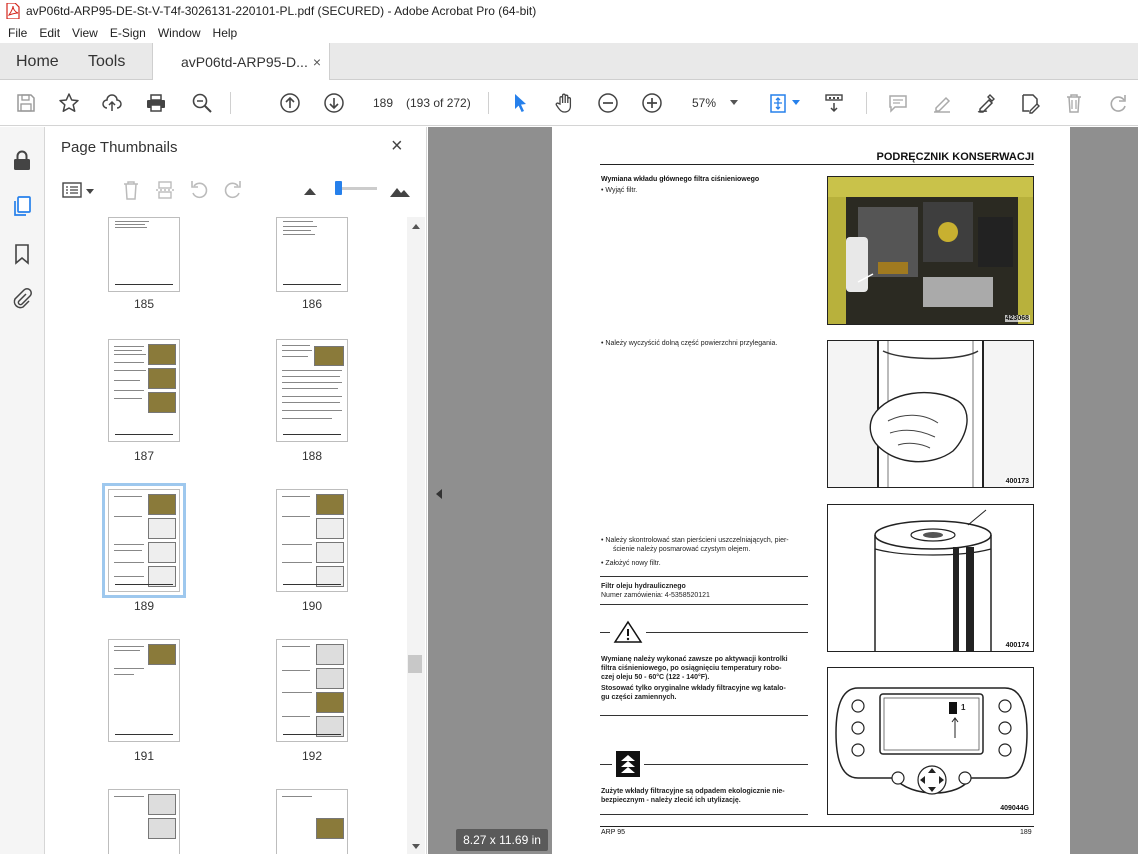 This screenshot has width=1138, height=854. Describe the element at coordinates (144, 304) in the screenshot. I see `thumbnail-label: 185` at that location.